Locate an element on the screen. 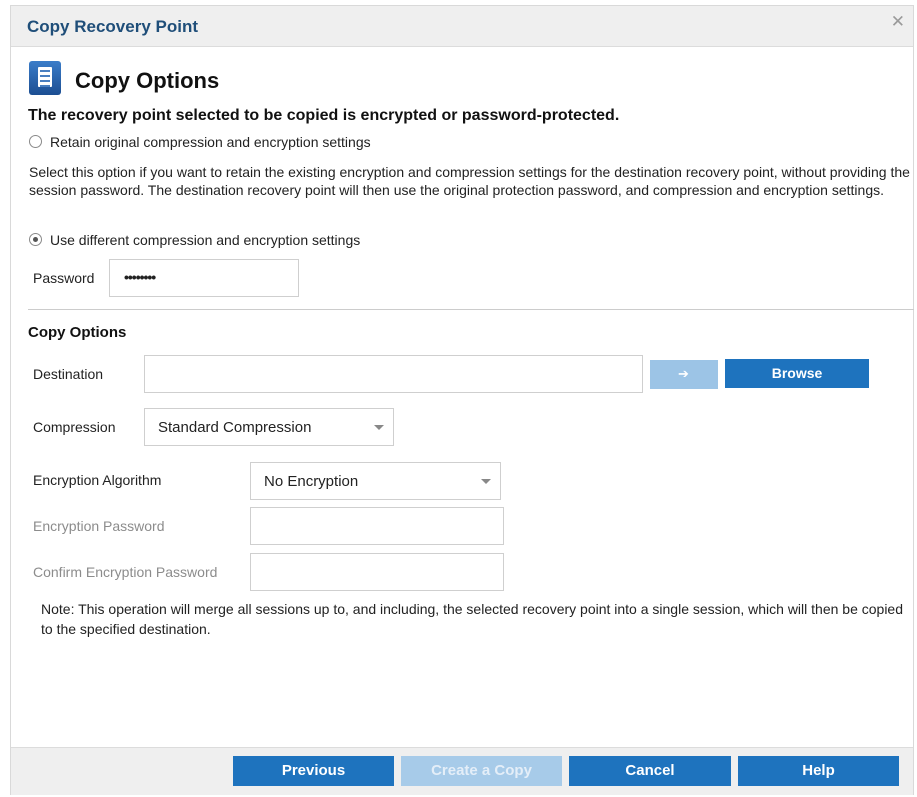 This screenshot has width=917, height=797. encryption-password-field is located at coordinates (377, 526).